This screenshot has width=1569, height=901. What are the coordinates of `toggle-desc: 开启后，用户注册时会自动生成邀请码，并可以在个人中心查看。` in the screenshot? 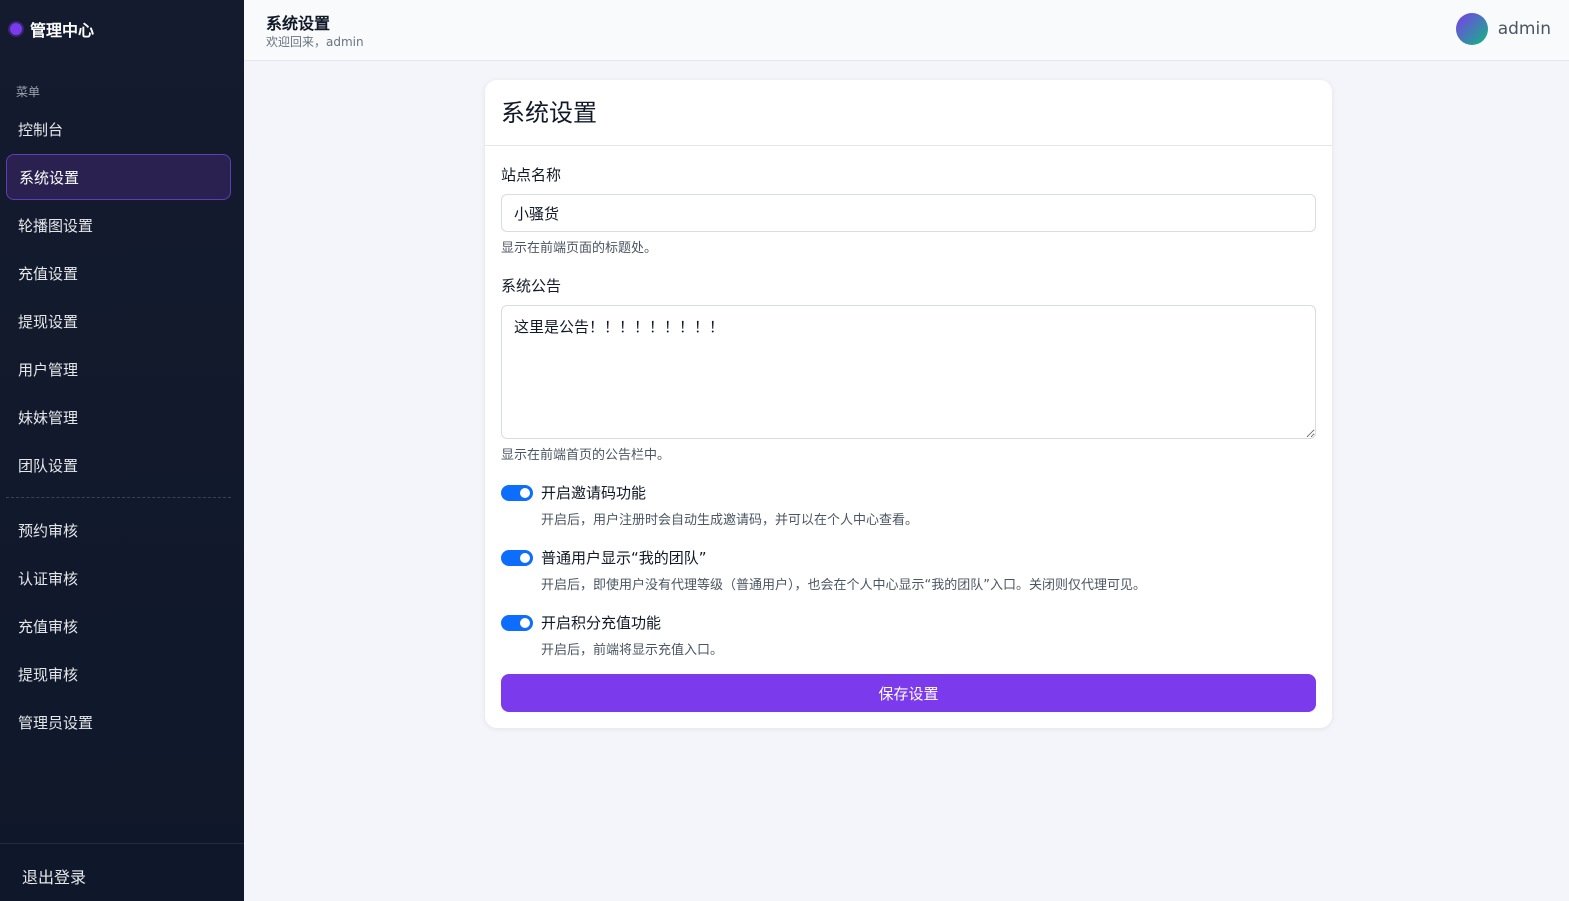 It's located at (730, 520).